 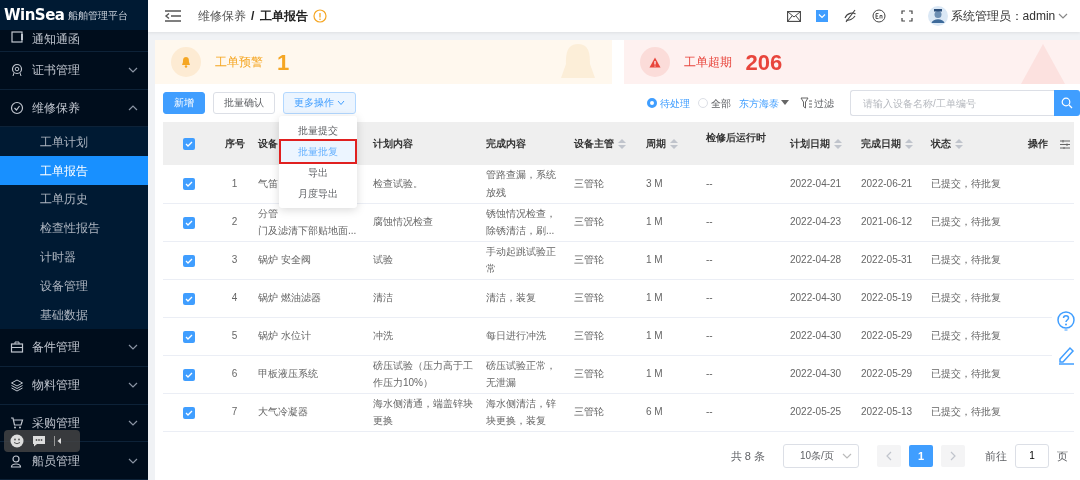 I want to click on table-cell-text: 腐蚀情况检查, so click(x=403, y=222).